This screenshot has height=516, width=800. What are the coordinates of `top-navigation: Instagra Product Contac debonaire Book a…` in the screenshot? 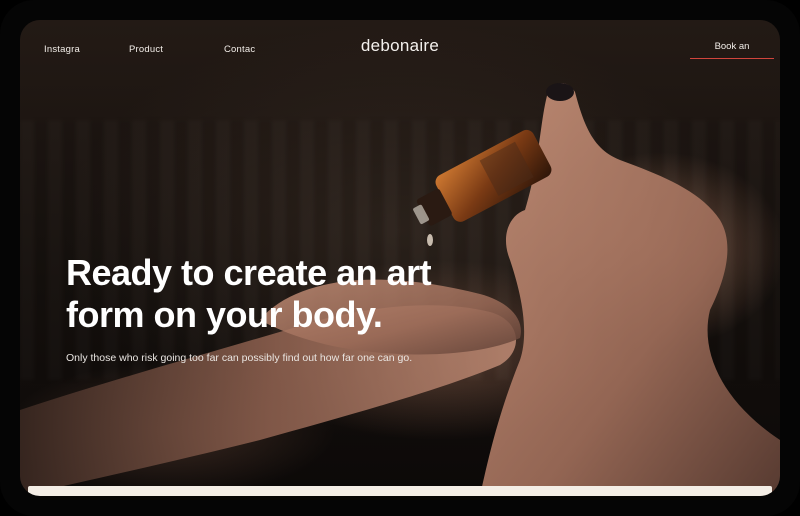 It's located at (400, 50).